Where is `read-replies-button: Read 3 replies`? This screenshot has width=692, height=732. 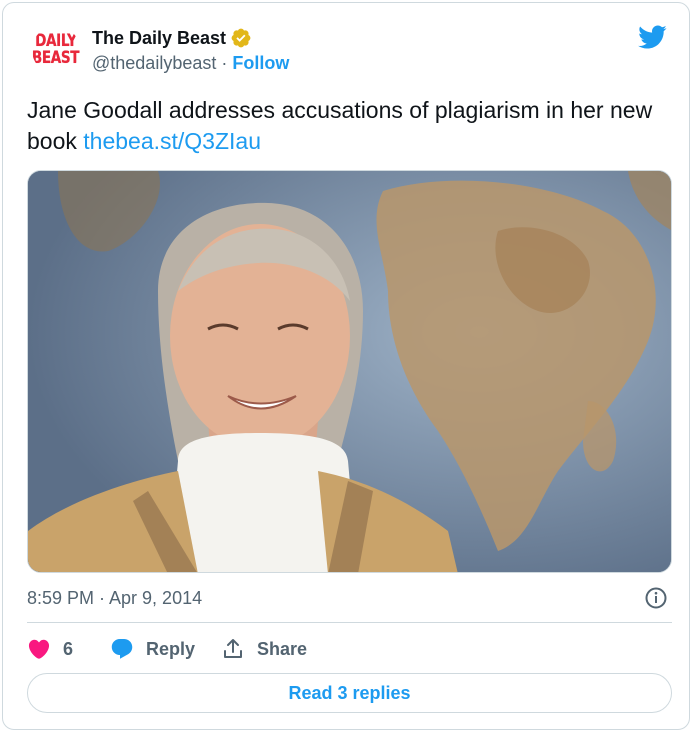 read-replies-button: Read 3 replies is located at coordinates (349, 693).